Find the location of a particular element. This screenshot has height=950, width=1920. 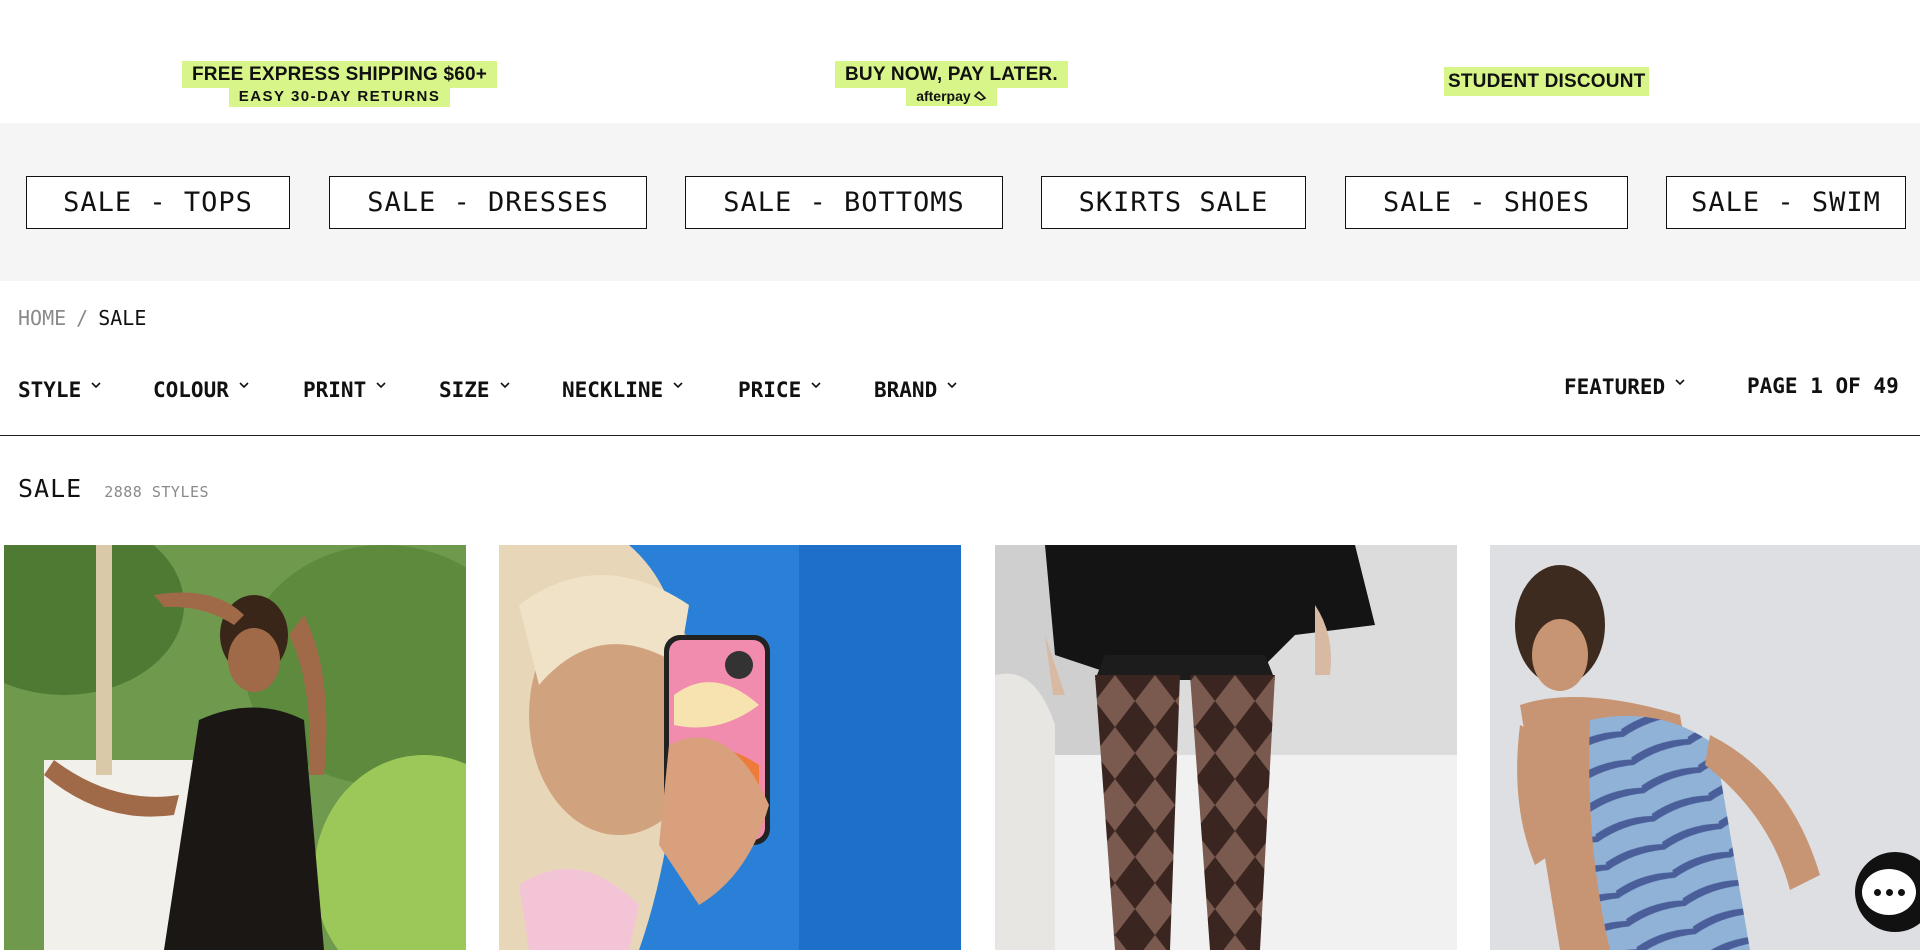

style-count: 2888 STYLES is located at coordinates (157, 492).